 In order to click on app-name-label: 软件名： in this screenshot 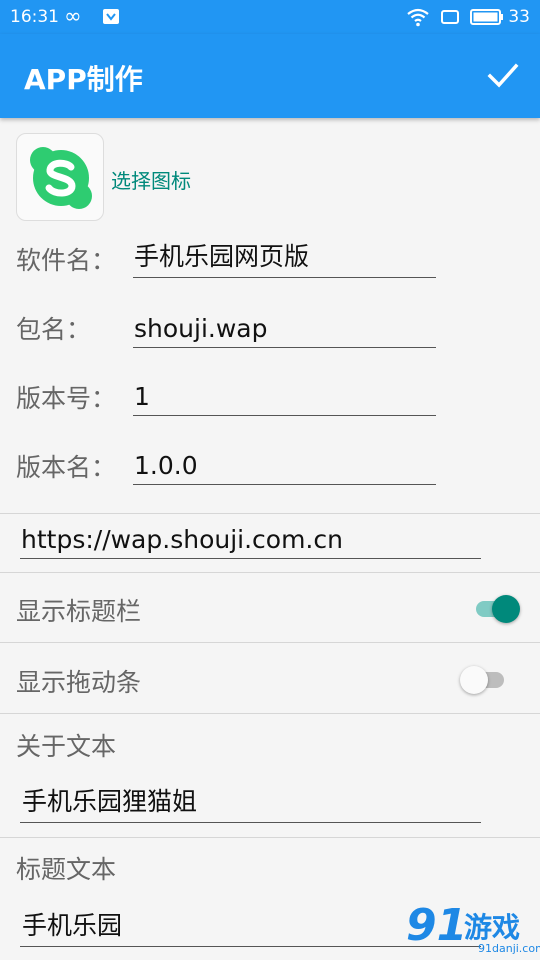, I will do `click(66, 260)`.